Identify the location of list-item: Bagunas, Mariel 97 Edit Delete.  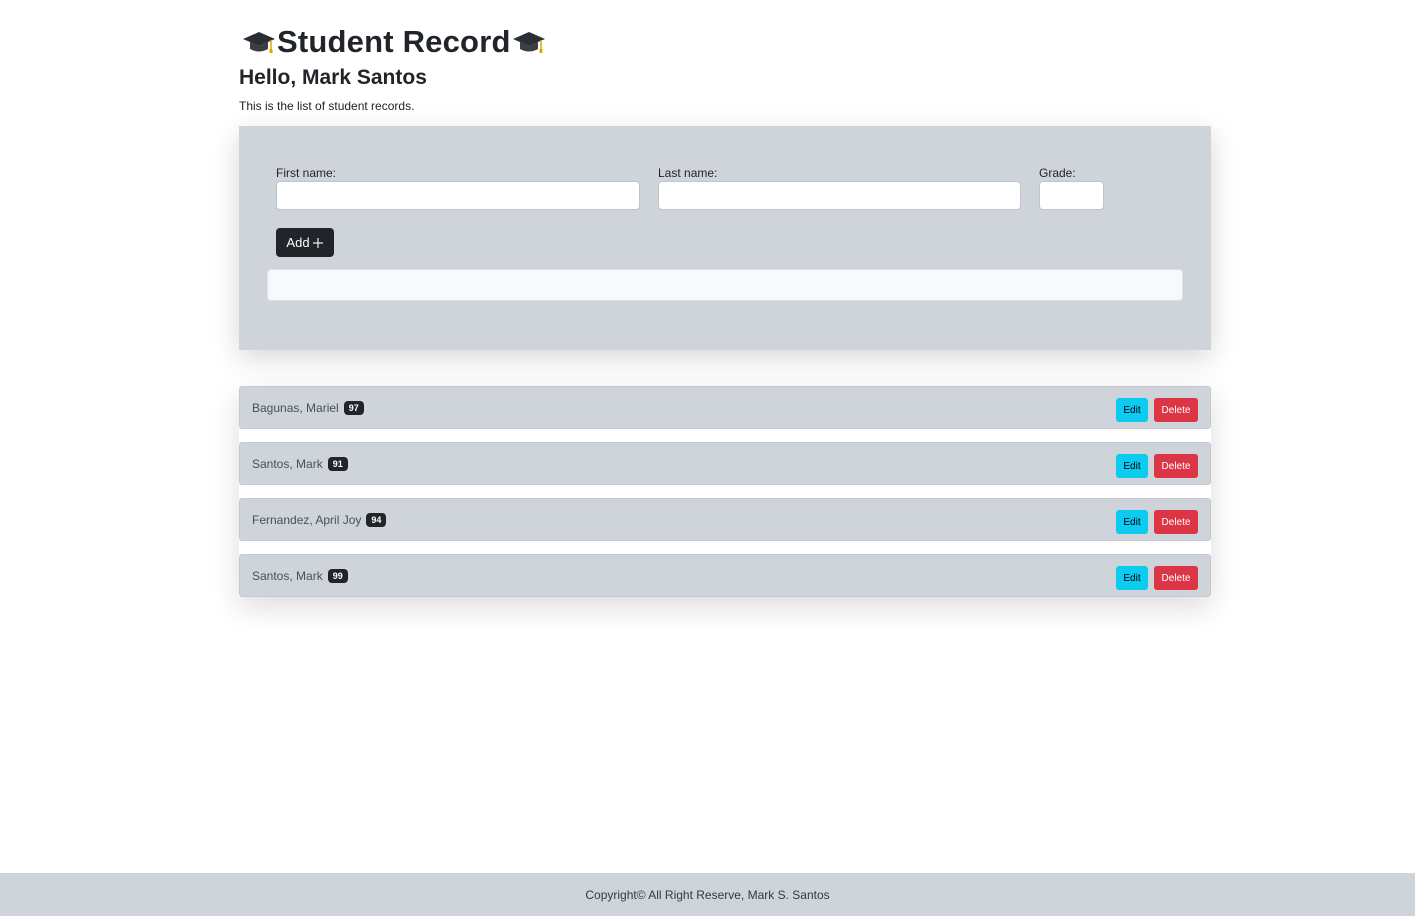
(725, 407).